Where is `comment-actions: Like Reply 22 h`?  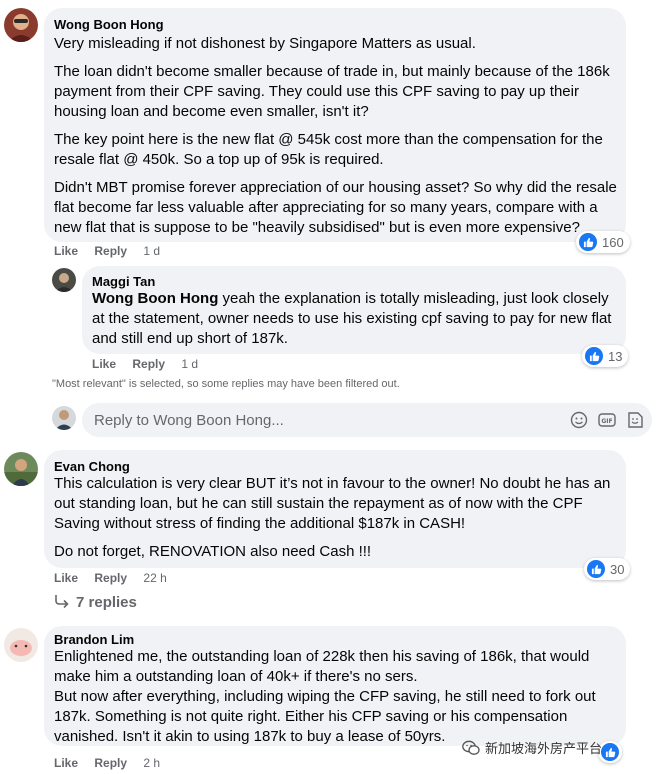
comment-actions: Like Reply 22 h is located at coordinates (110, 578).